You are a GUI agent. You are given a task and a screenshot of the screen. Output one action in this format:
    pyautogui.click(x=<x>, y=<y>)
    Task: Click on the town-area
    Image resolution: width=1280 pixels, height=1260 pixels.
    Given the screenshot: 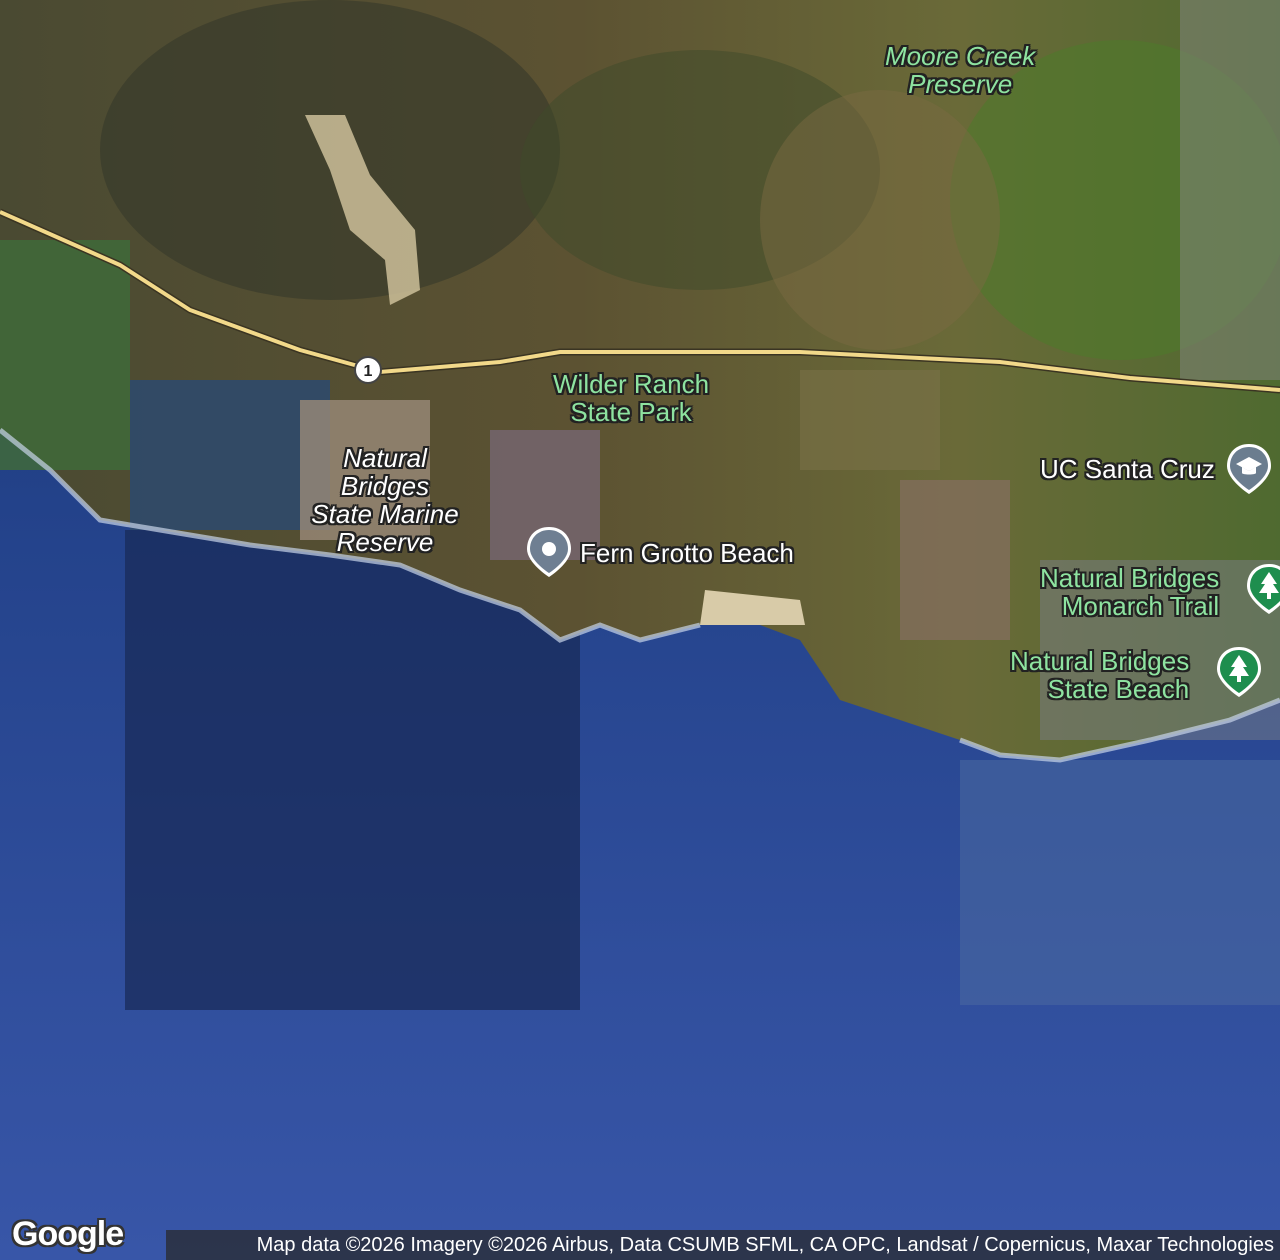 What is the action you would take?
    pyautogui.click(x=1230, y=190)
    